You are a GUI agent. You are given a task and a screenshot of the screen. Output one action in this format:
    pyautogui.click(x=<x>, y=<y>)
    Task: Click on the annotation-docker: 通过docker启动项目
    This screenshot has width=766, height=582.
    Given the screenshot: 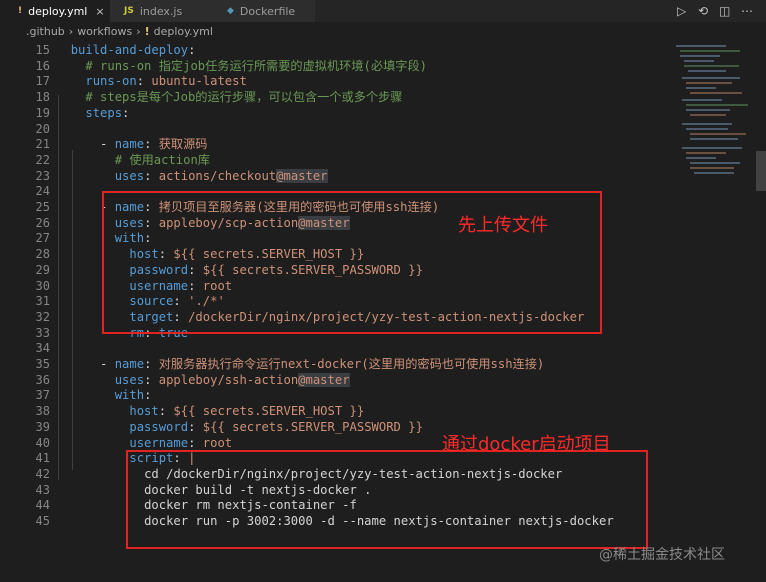 What is the action you would take?
    pyautogui.click(x=526, y=444)
    